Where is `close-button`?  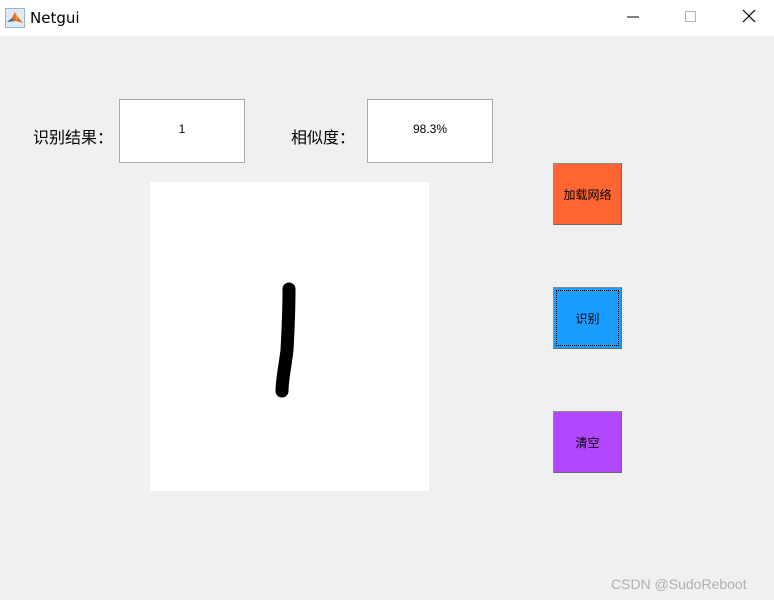
close-button is located at coordinates (749, 17).